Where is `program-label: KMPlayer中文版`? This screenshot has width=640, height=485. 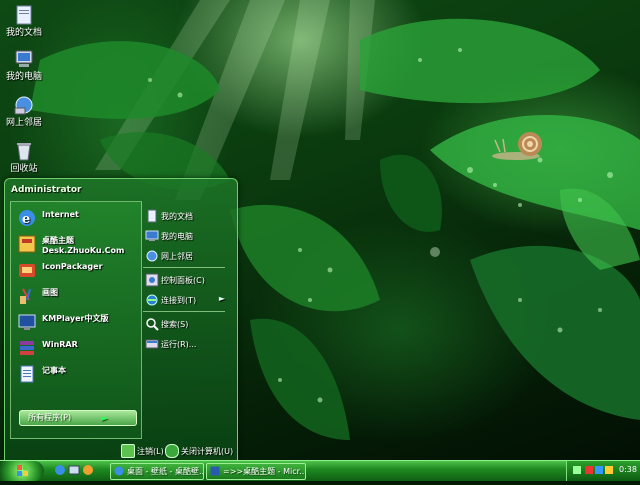 program-label: KMPlayer中文版 is located at coordinates (75, 318).